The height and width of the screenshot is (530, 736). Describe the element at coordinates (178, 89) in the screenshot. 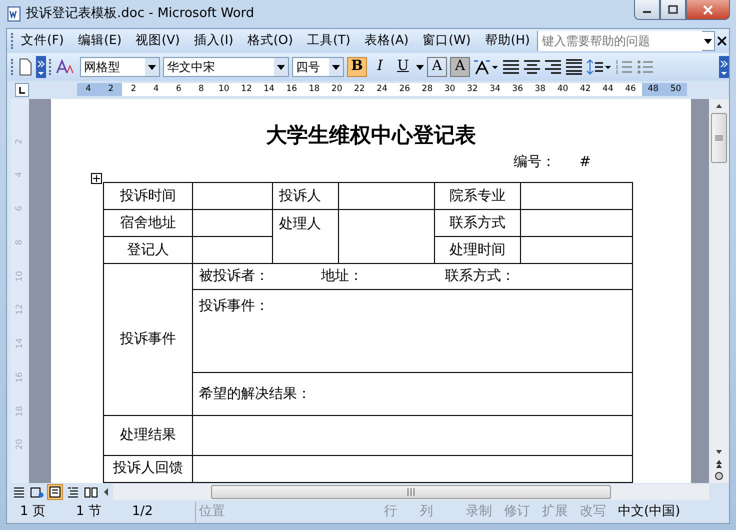

I see `ruler-number: 6` at that location.